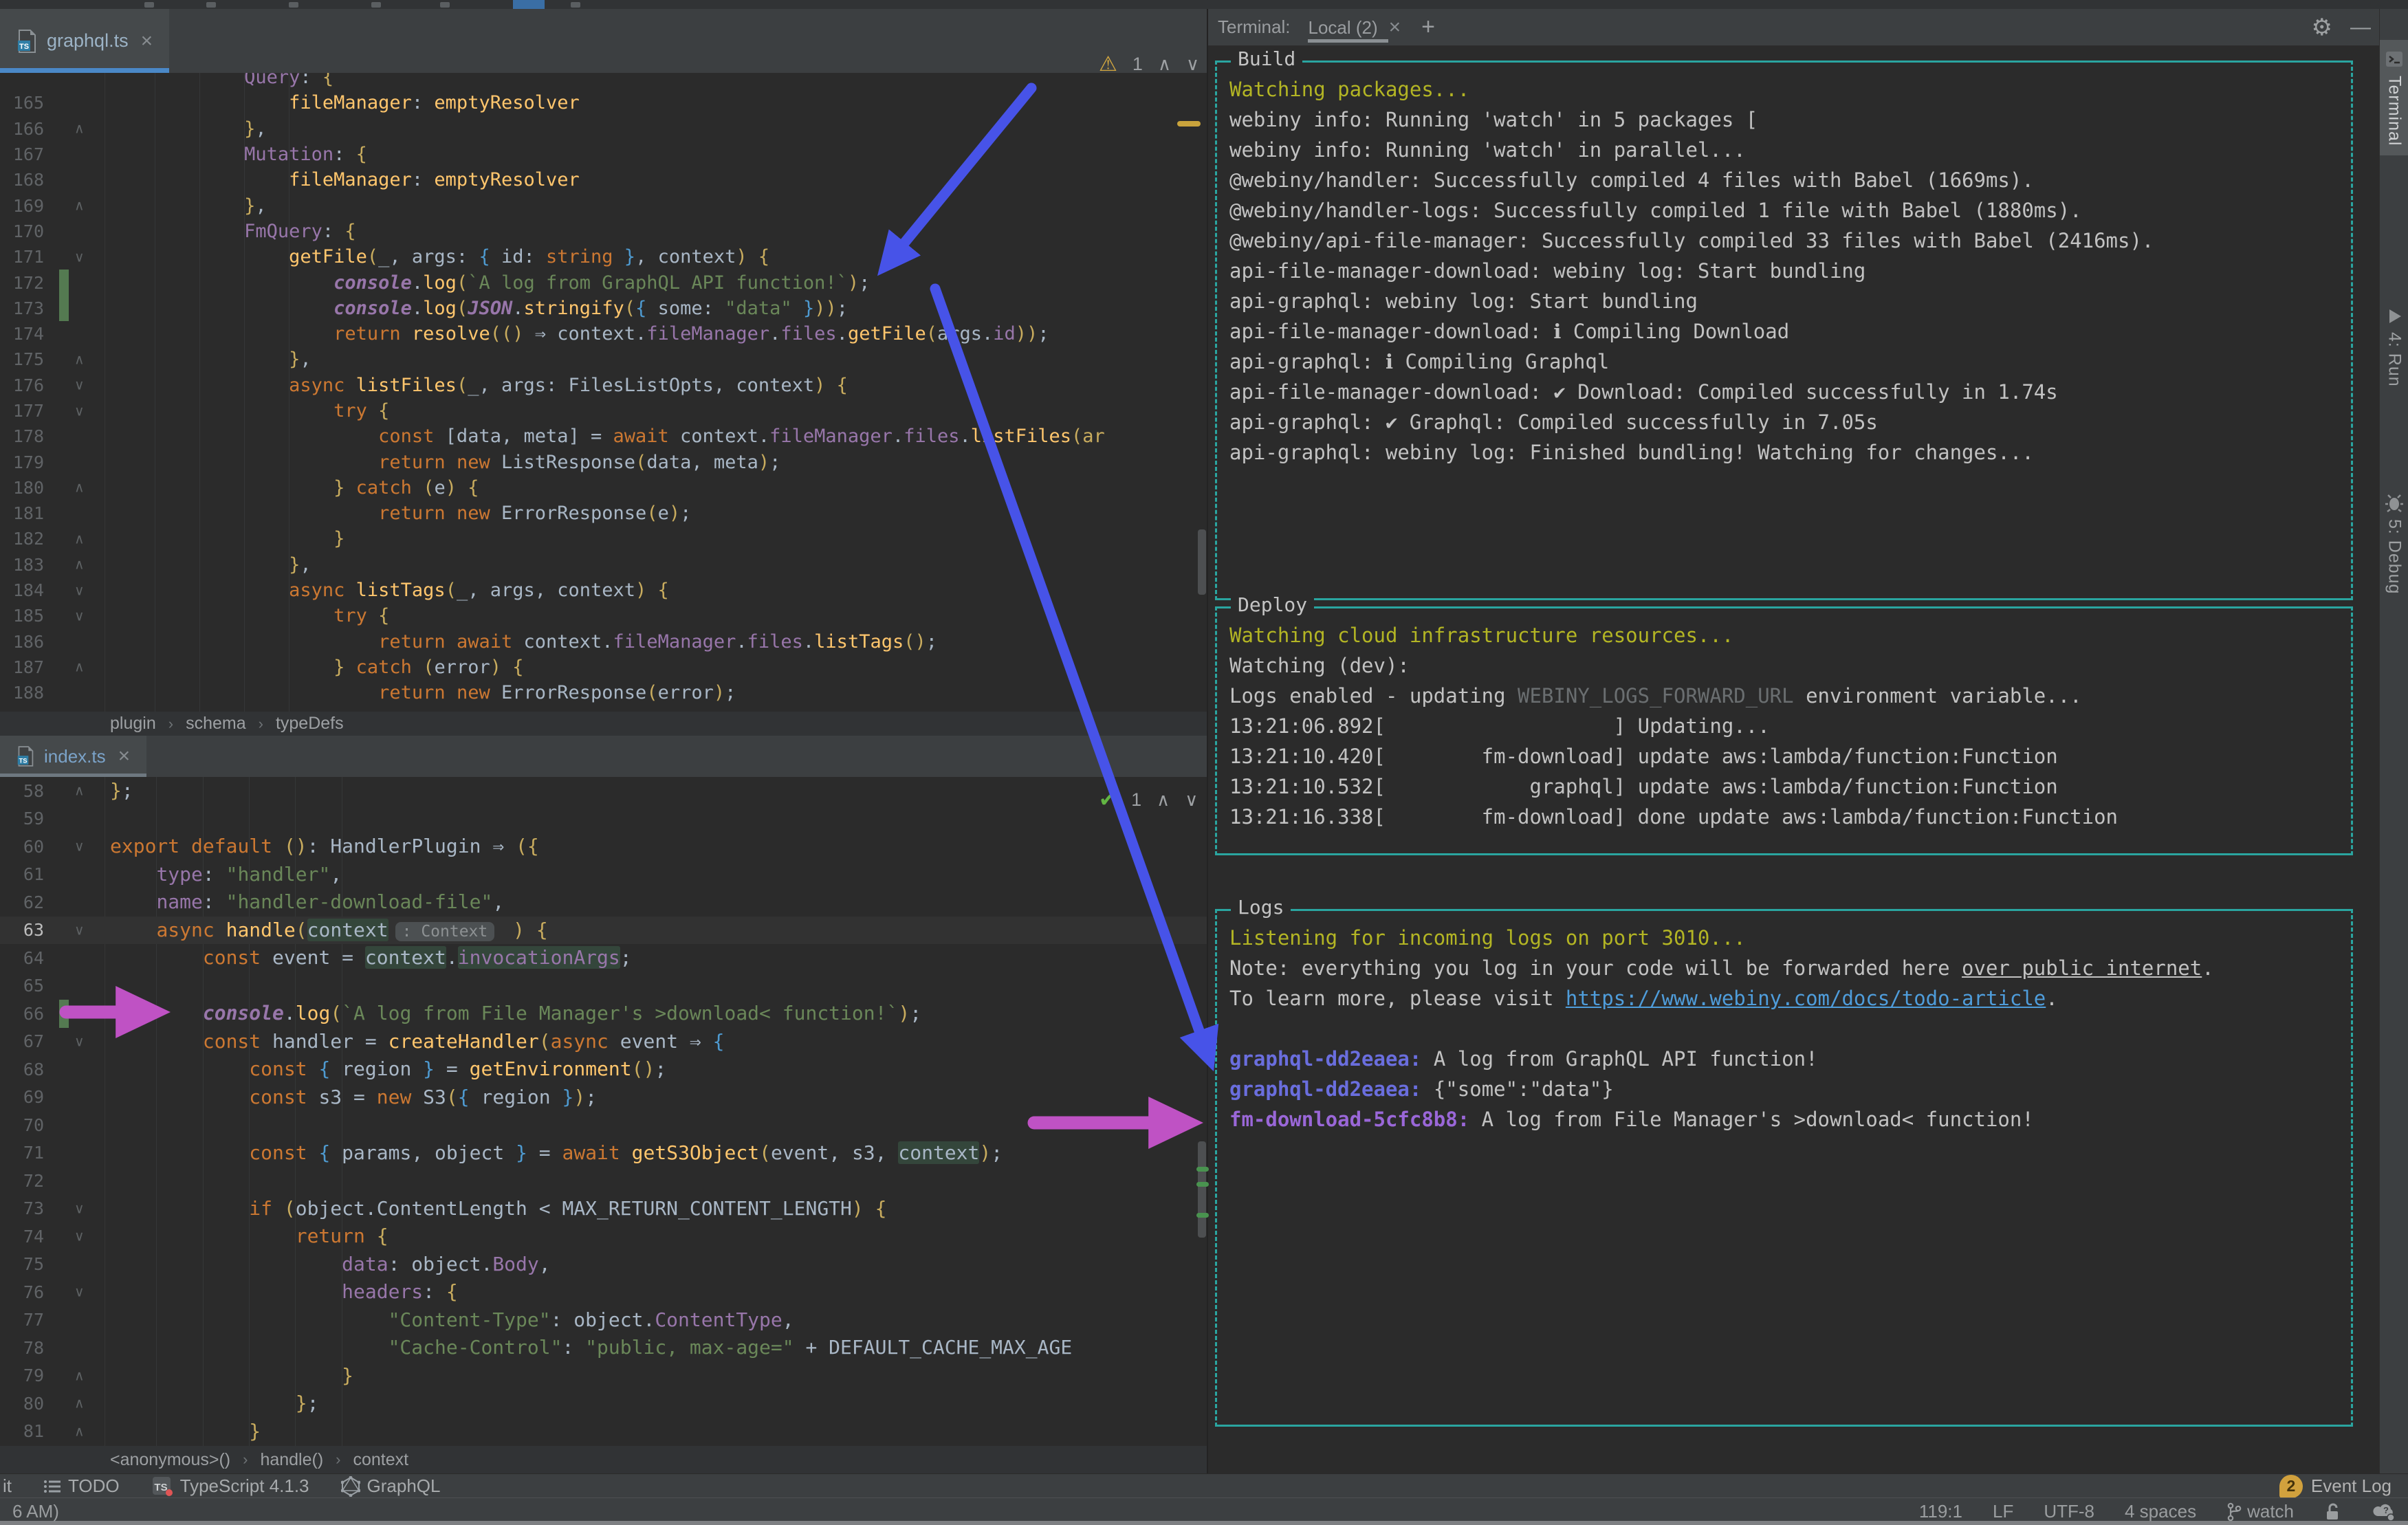  Describe the element at coordinates (22, 565) in the screenshot. I see `line-number: 183` at that location.